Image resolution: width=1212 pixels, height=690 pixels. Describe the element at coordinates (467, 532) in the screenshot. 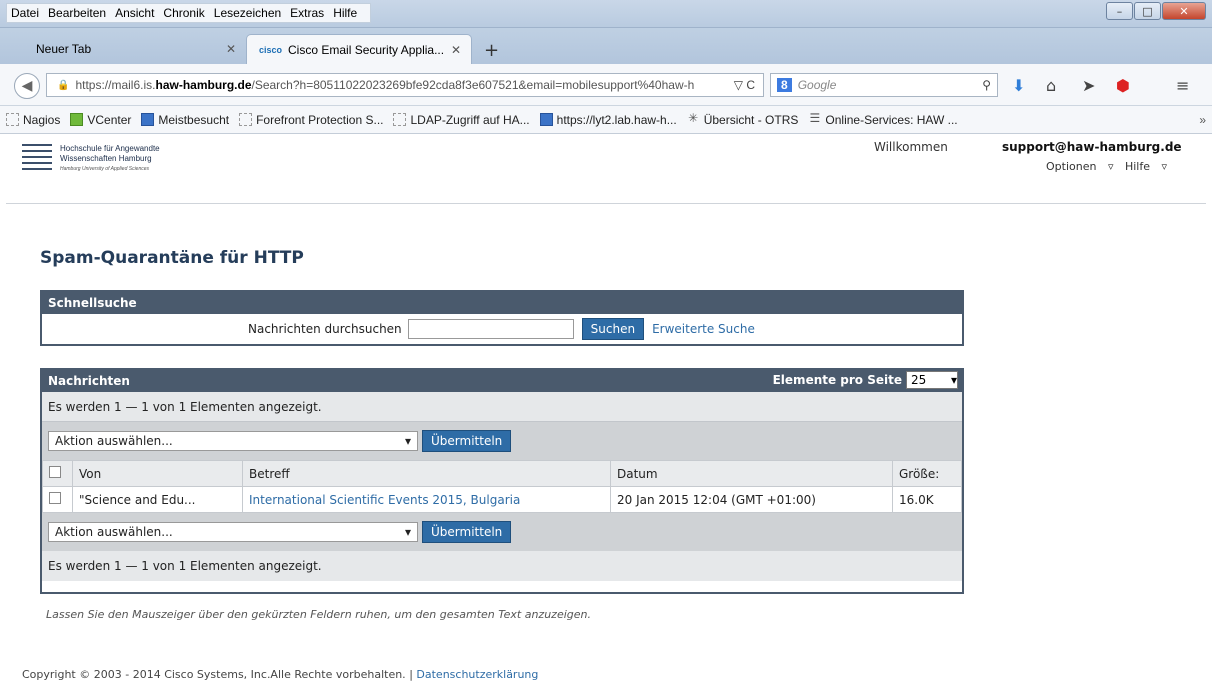

I see `submit-button-bottom: Übermitteln` at that location.